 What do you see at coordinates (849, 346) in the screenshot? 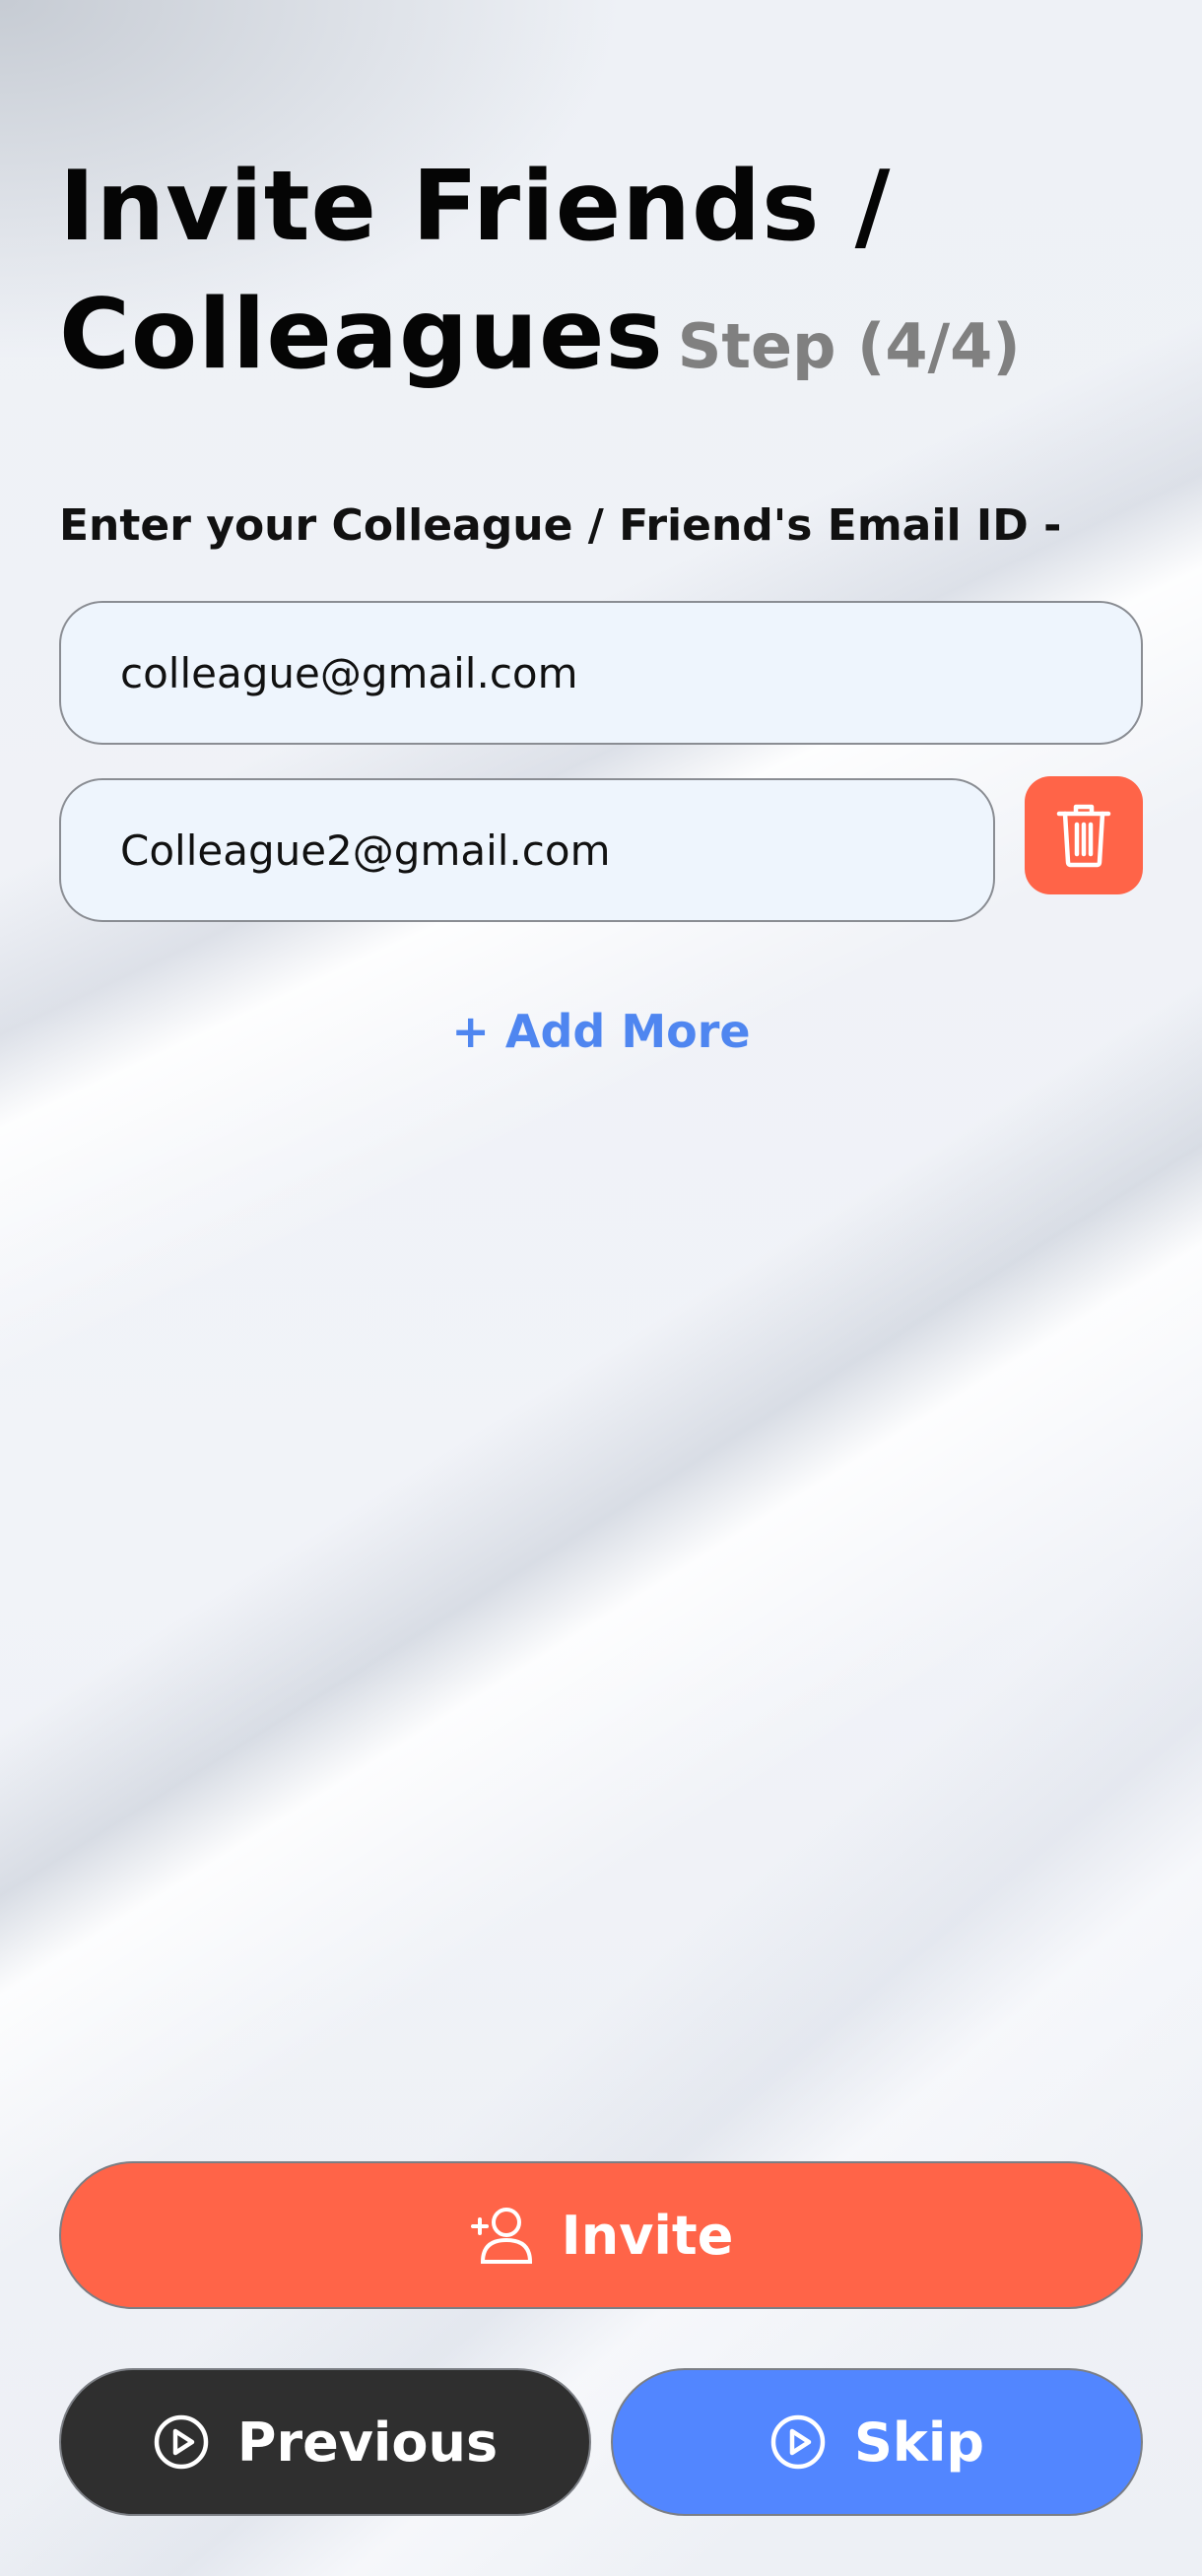
I see `step-indicator: Step (4/4)` at bounding box center [849, 346].